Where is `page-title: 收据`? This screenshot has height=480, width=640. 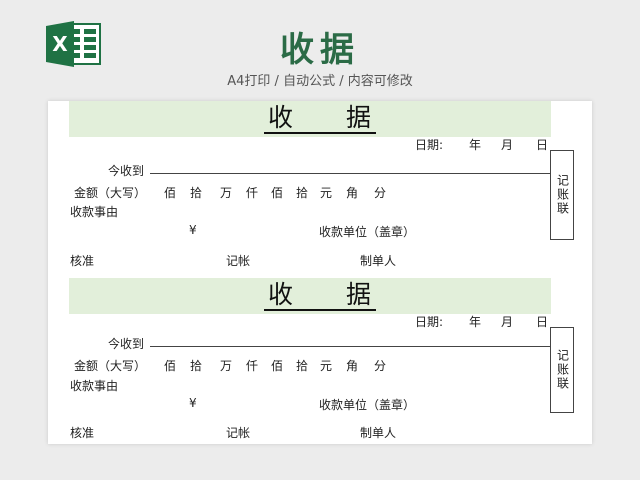
page-title: 收据 is located at coordinates (320, 50).